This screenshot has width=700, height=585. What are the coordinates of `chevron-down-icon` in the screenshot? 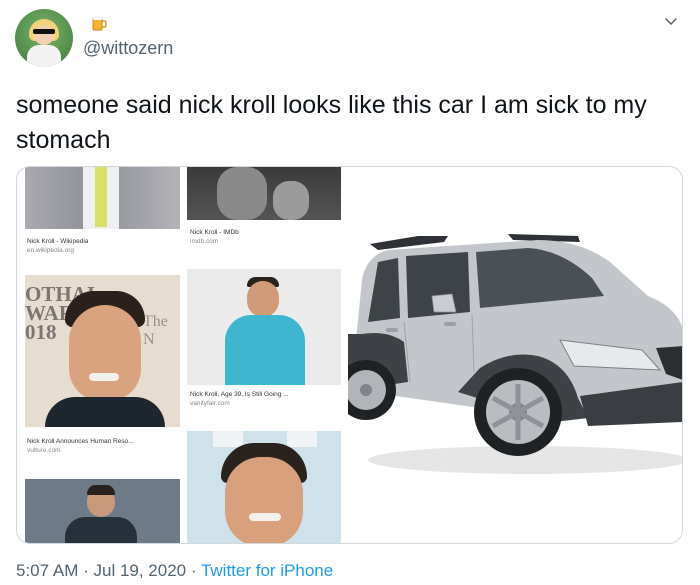 It's located at (671, 21).